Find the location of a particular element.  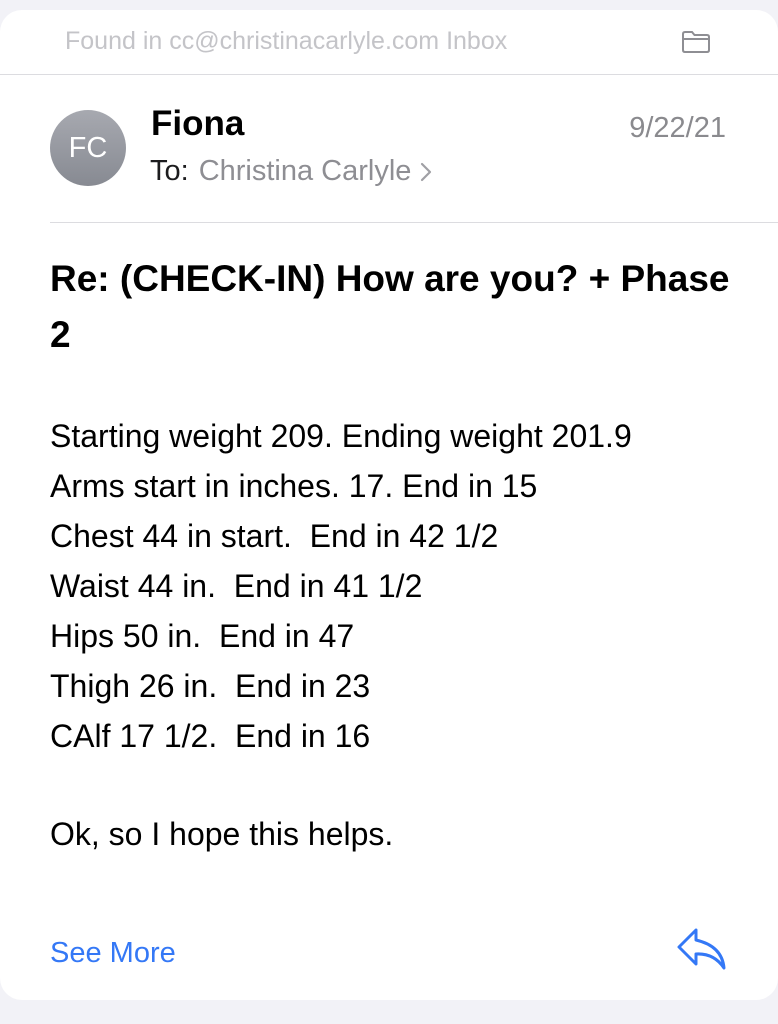

avatar-initials: FC is located at coordinates (88, 147).